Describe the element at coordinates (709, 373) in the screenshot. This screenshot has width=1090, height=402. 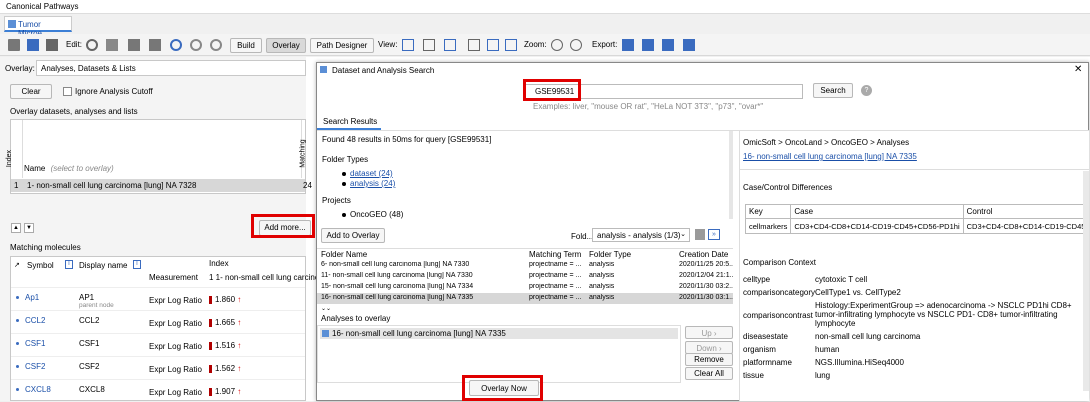
I see `clear-all-button: Clear All` at that location.